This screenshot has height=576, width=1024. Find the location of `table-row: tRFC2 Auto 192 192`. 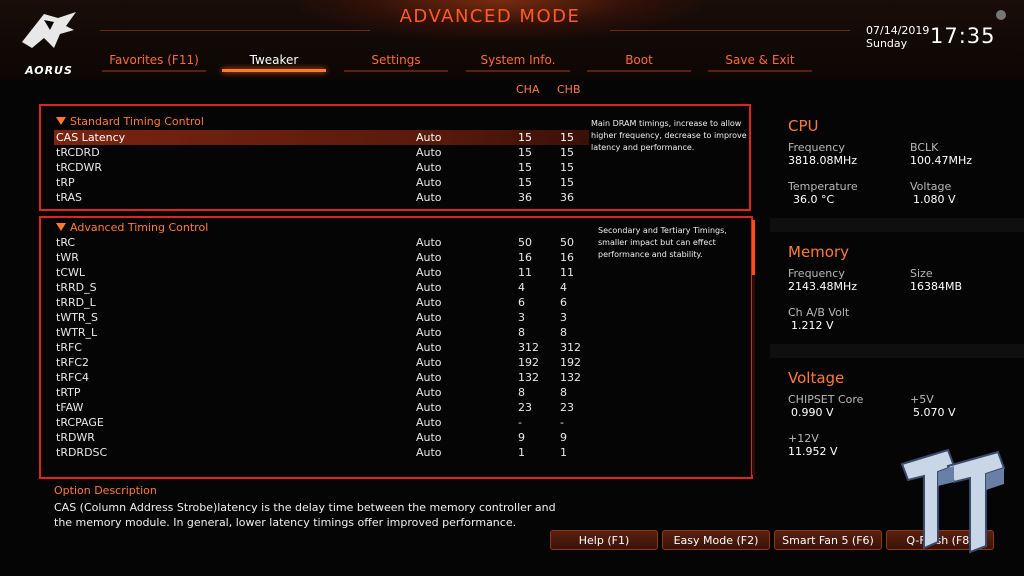

table-row: tRFC2 Auto 192 192 is located at coordinates (321, 362).